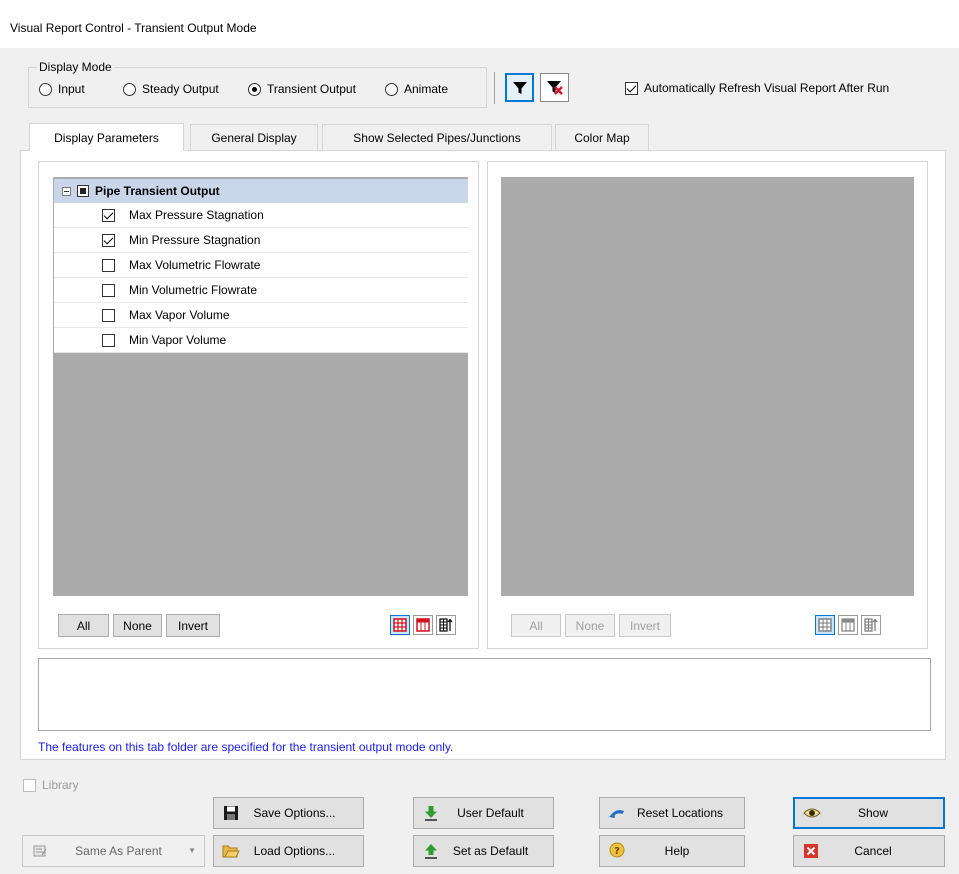 Image resolution: width=959 pixels, height=874 pixels. I want to click on table-view-button, so click(400, 625).